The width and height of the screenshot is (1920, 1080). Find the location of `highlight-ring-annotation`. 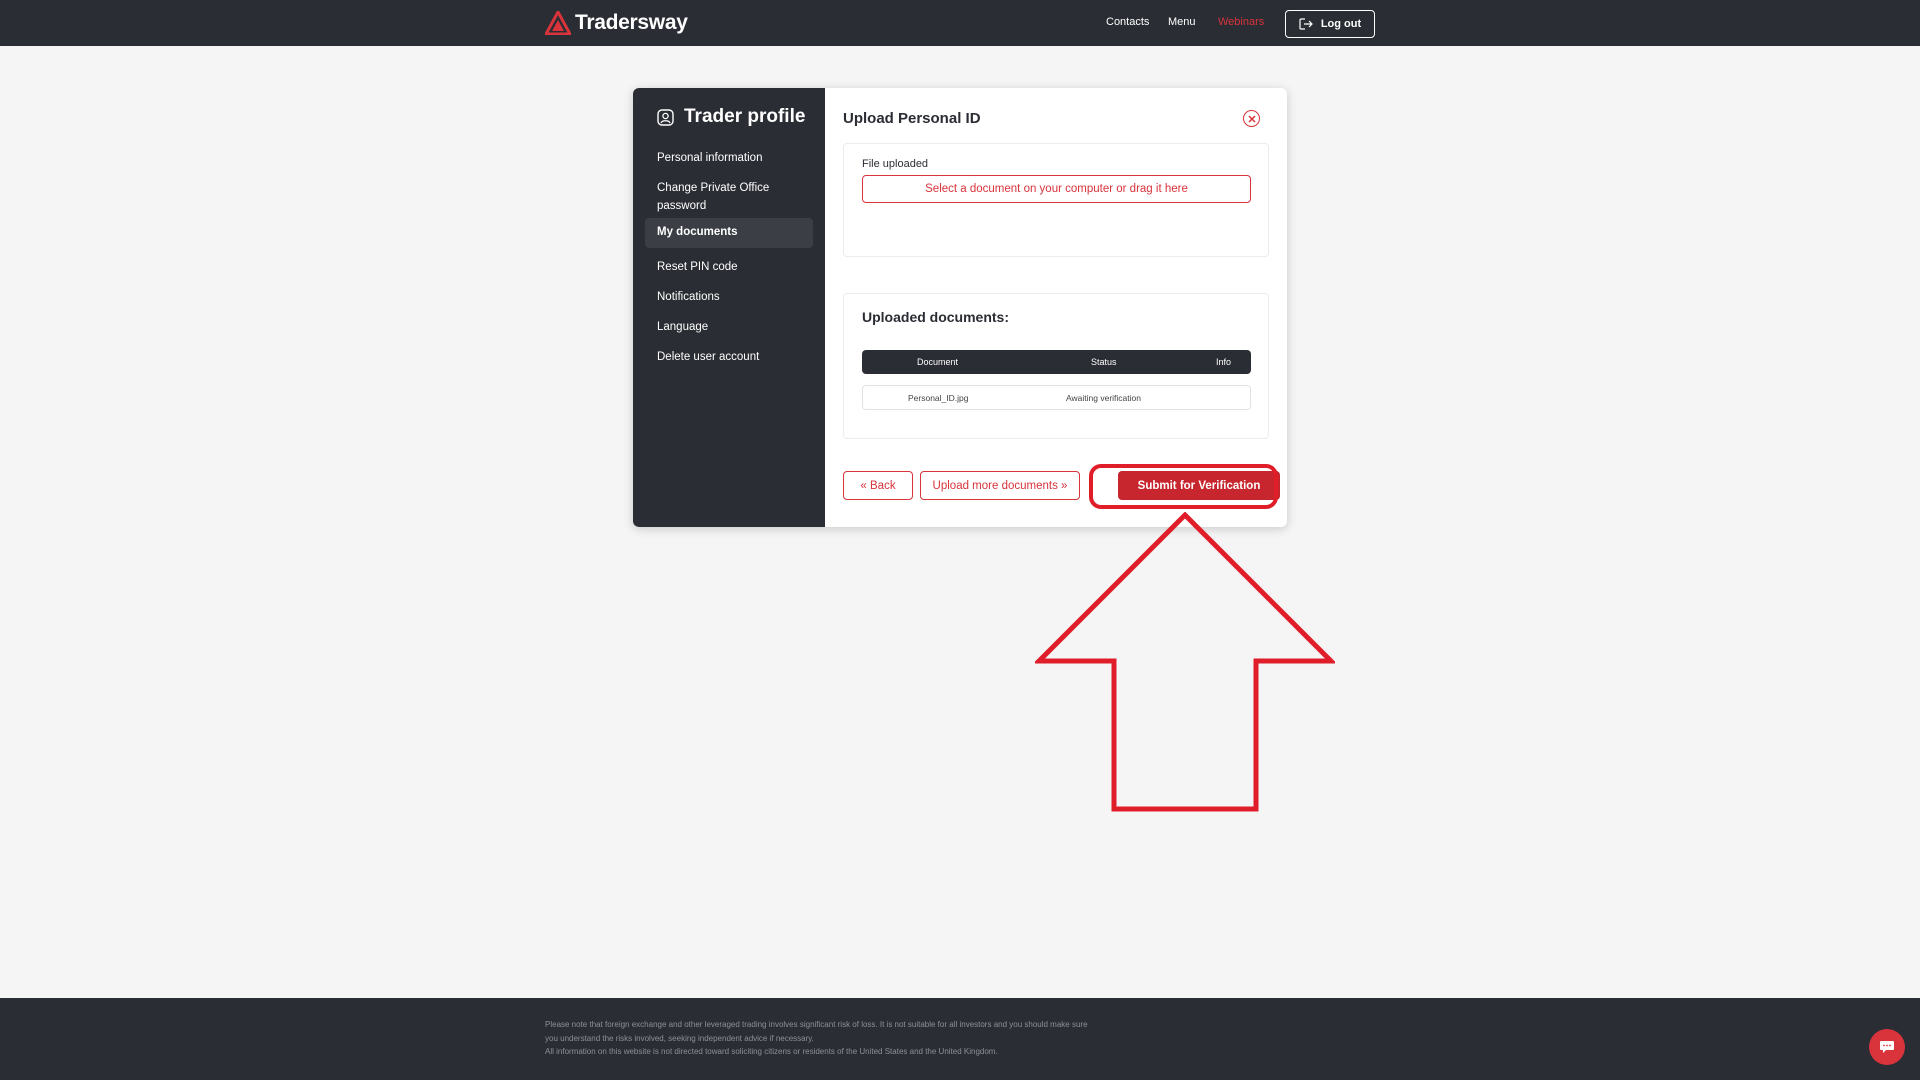

highlight-ring-annotation is located at coordinates (1183, 486).